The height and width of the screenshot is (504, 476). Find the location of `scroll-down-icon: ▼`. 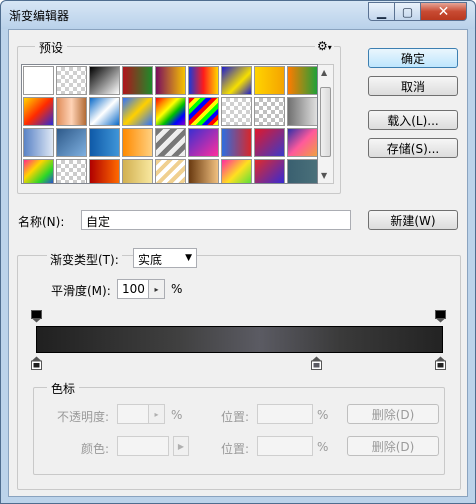

scroll-down-icon: ▼ is located at coordinates (324, 175).